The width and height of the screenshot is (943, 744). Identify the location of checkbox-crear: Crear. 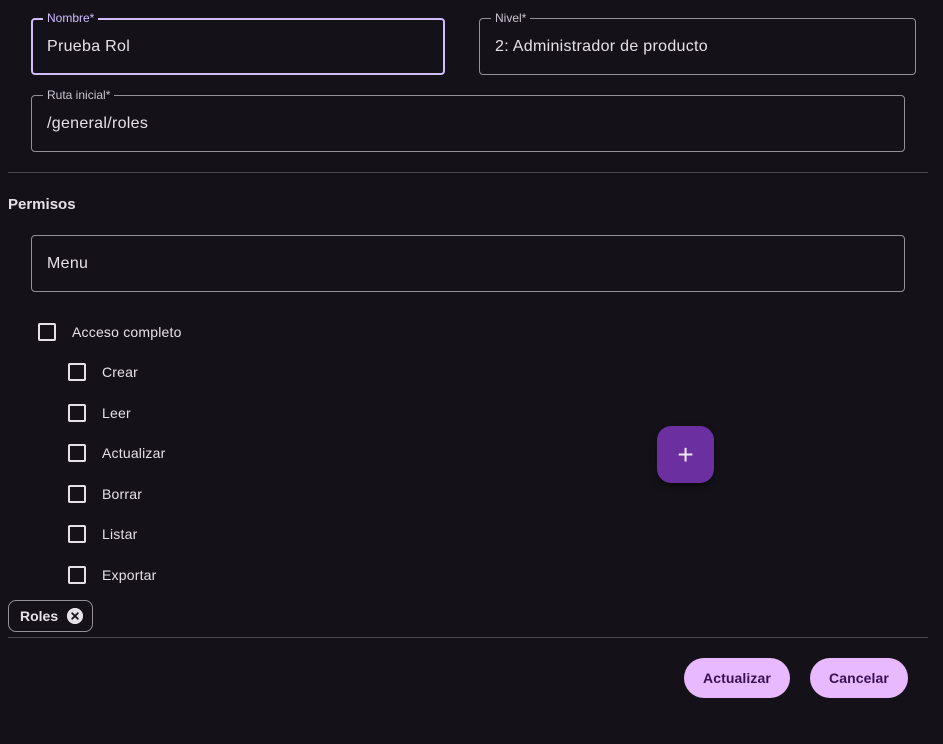
(103, 372).